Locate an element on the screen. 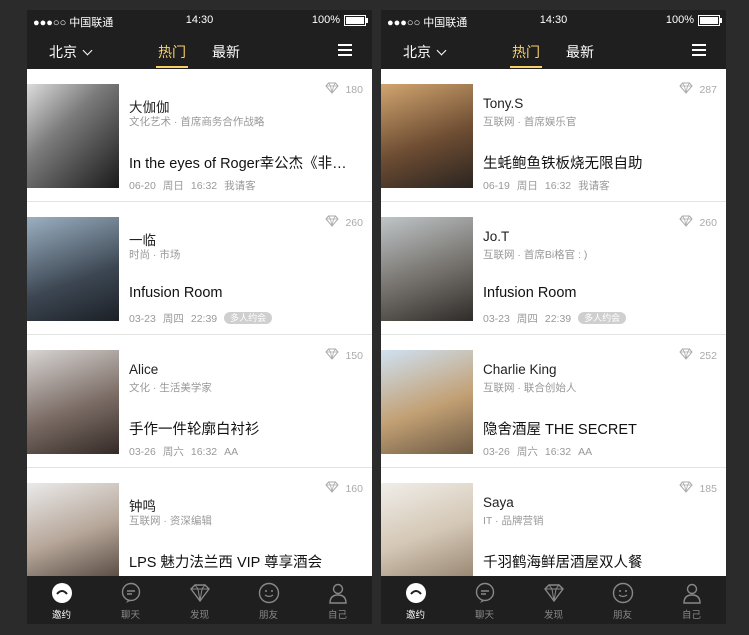  popularity-count: 287 is located at coordinates (708, 89).